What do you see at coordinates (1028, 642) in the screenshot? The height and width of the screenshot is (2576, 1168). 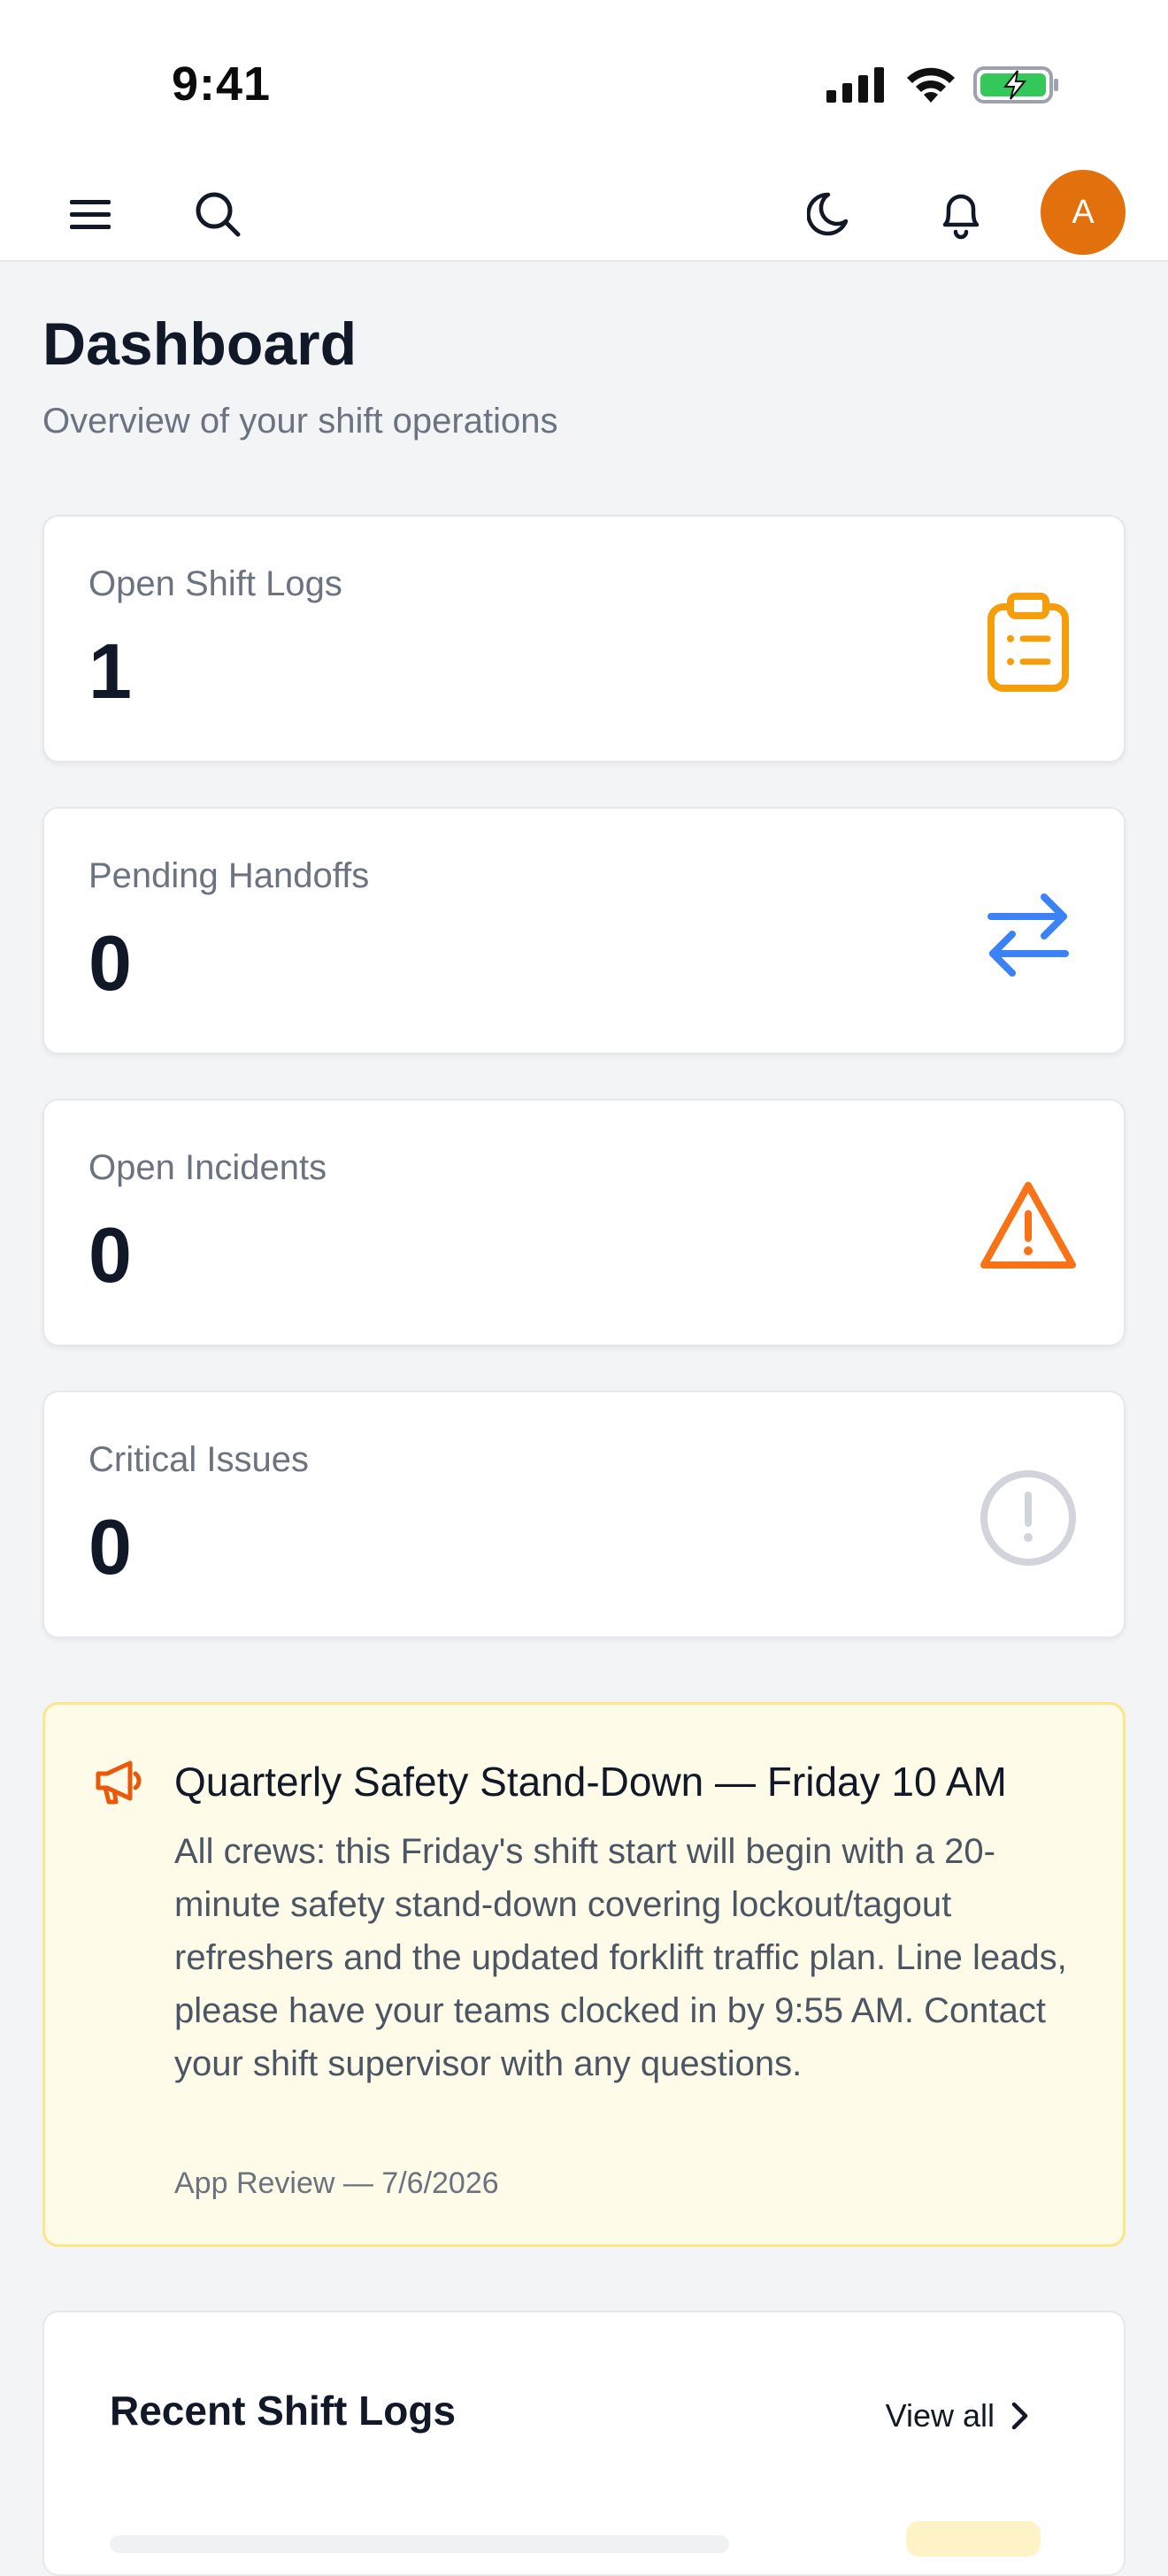 I see `clipboard-list-icon` at bounding box center [1028, 642].